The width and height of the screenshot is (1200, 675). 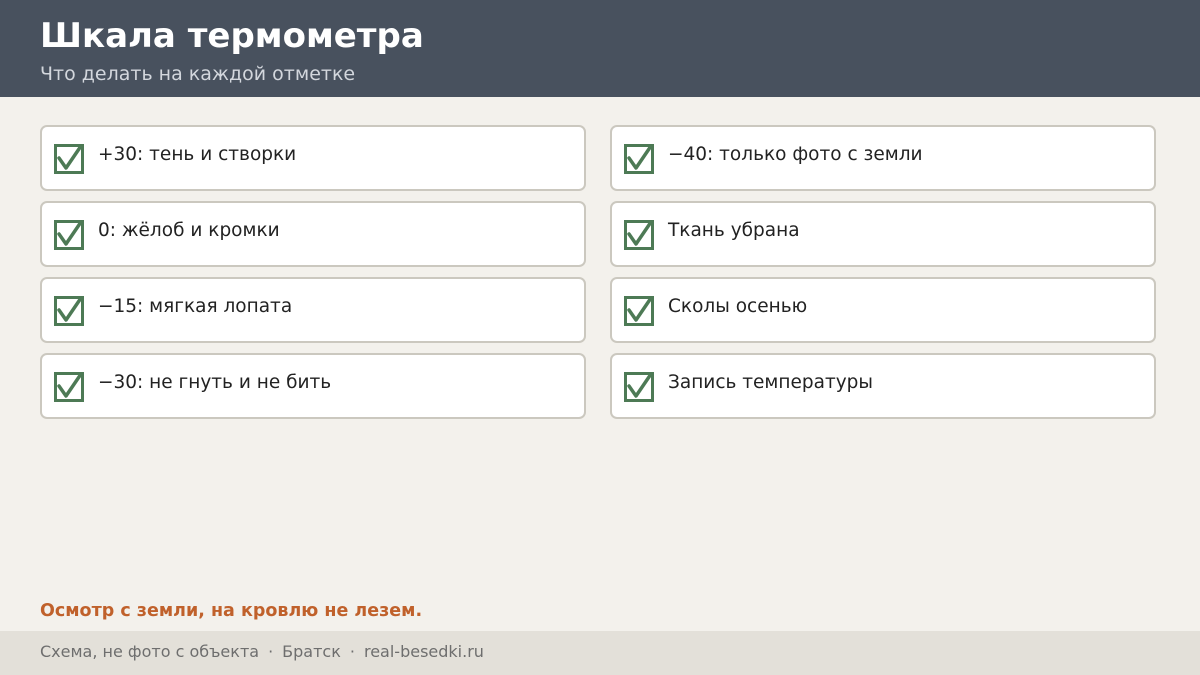 I want to click on page-title: Шкала термометра, so click(x=232, y=36).